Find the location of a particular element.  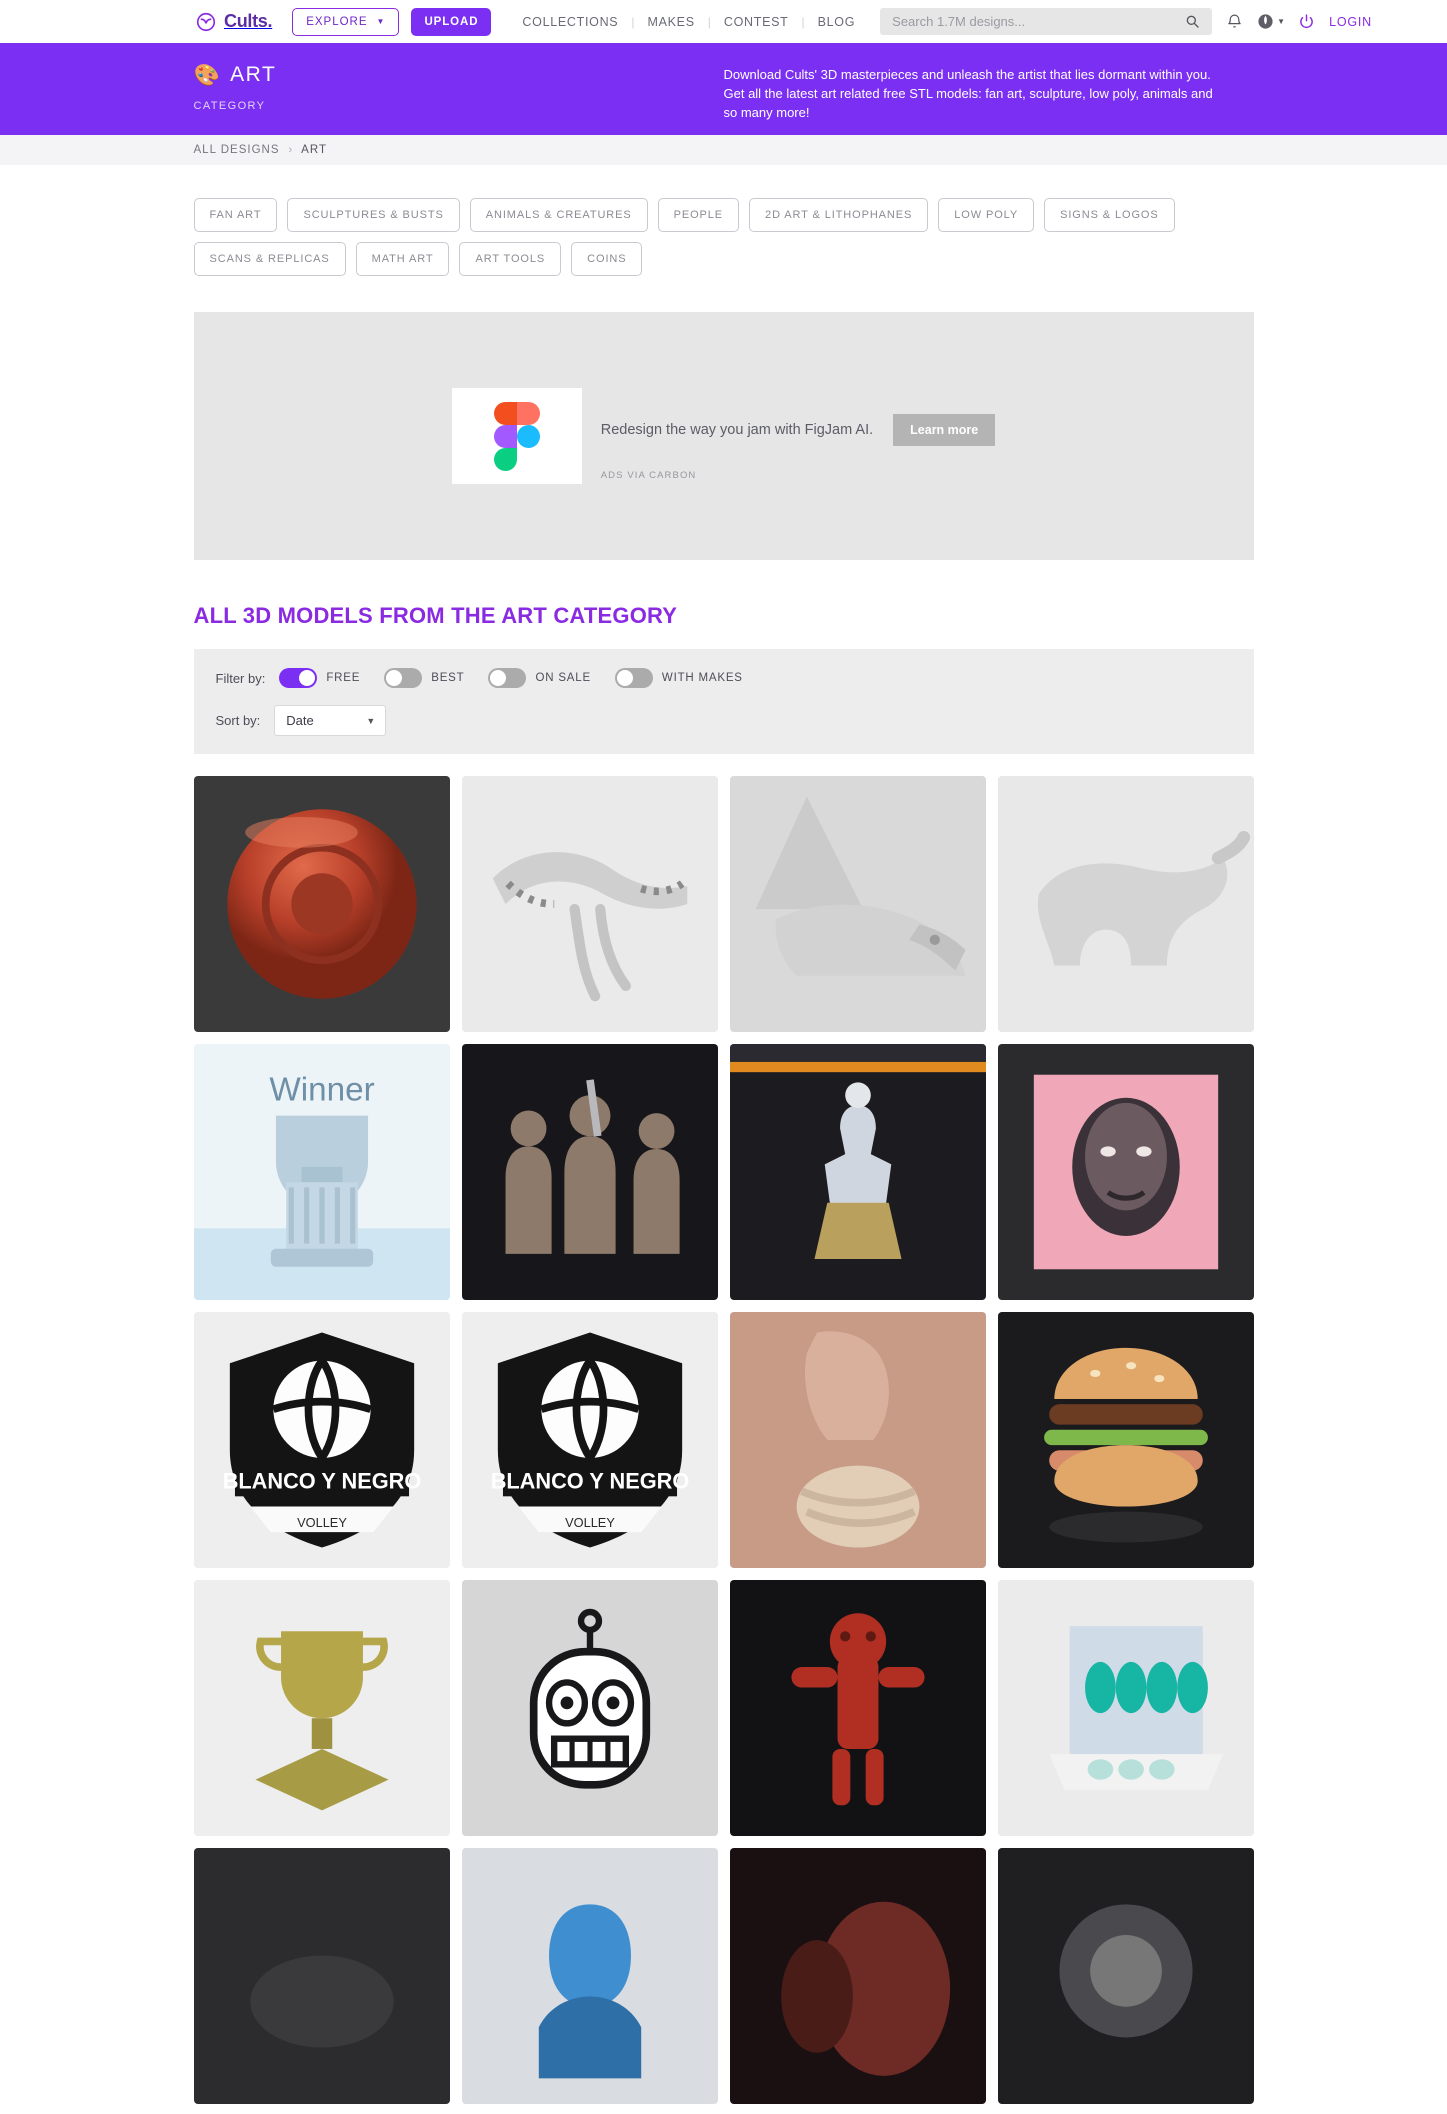

breadcrumb-item-art: ART is located at coordinates (314, 150).